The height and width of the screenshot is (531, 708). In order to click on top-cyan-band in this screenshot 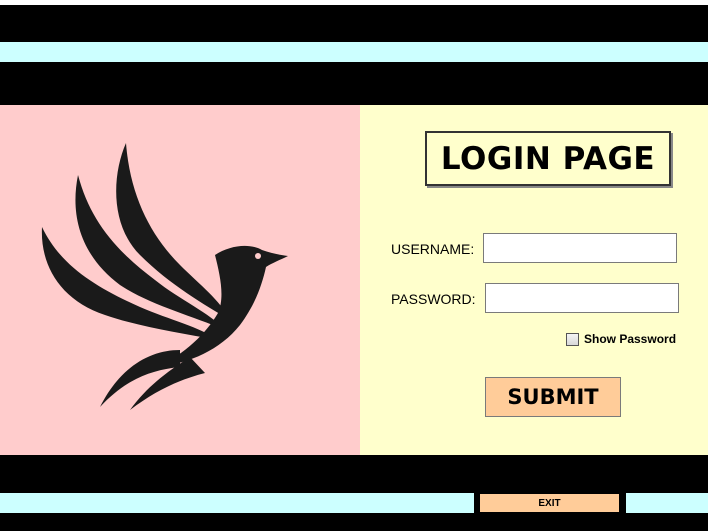, I will do `click(354, 52)`.